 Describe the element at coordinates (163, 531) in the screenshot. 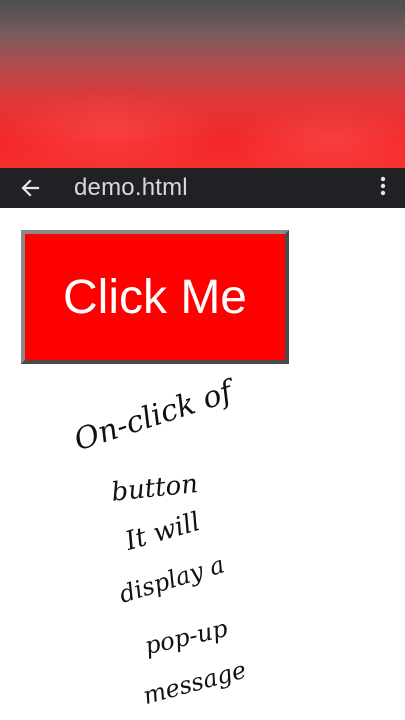

I see `note-line: It will` at that location.